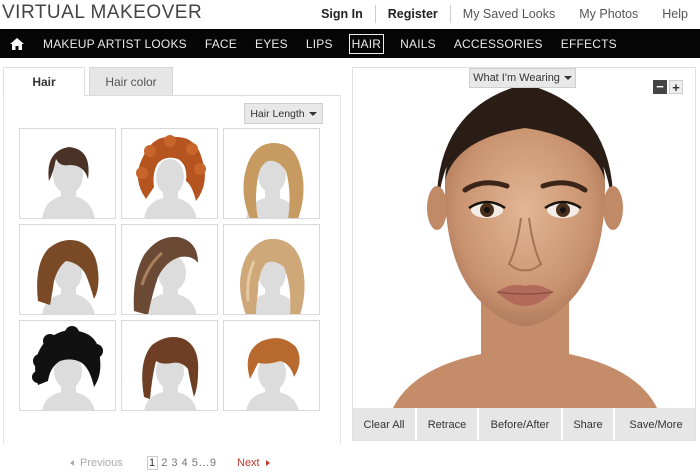 This screenshot has width=700, height=472. Describe the element at coordinates (68, 182) in the screenshot. I see `short-bob-hair-icon` at that location.